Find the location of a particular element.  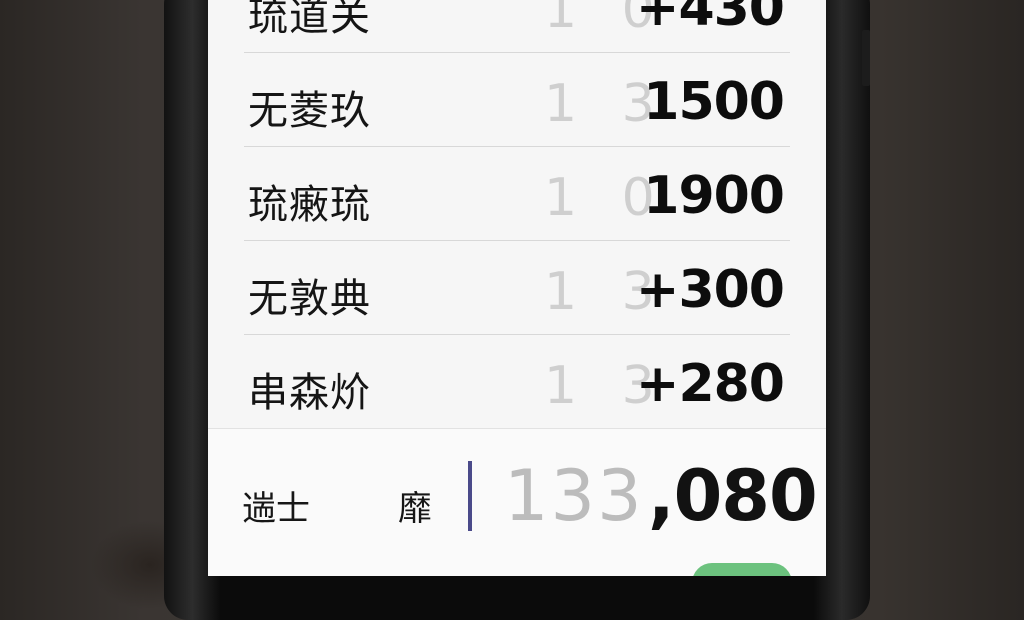

row-label: 无敦典 is located at coordinates (309, 299).